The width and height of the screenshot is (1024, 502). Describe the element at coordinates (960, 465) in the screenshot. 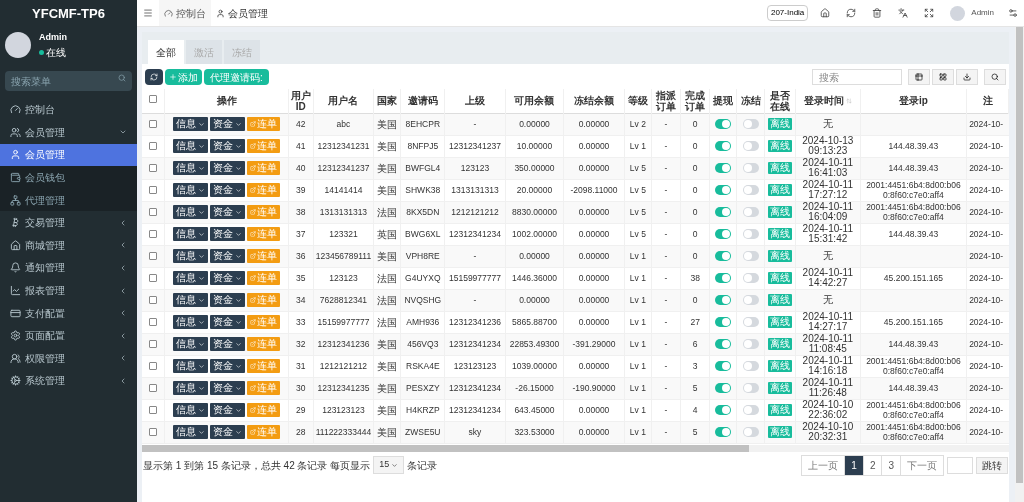

I see `page-number-field` at that location.